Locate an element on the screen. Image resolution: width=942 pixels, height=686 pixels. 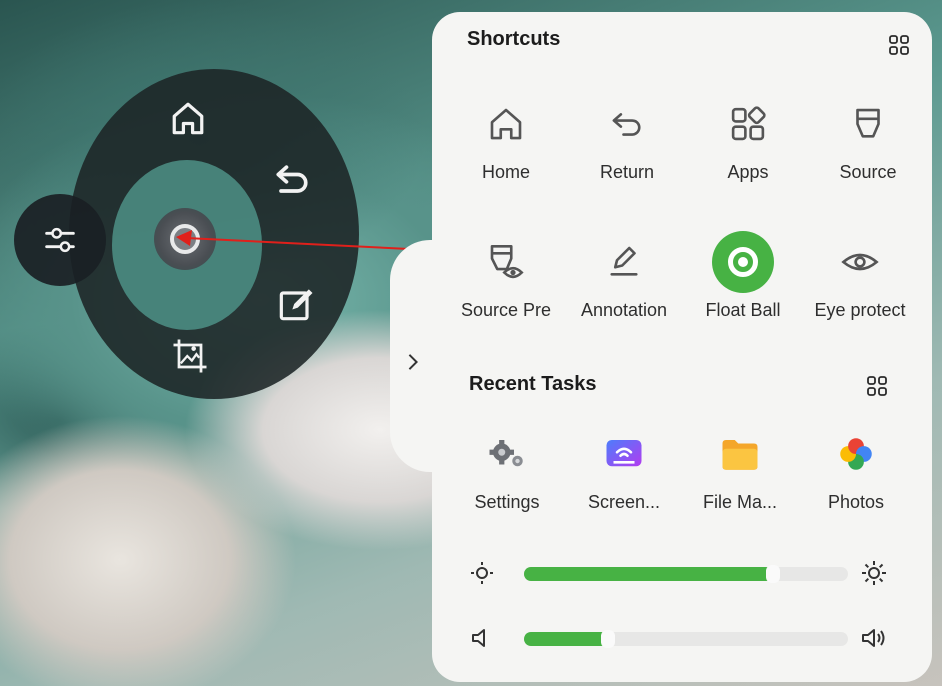
recent-task-settings: Settings is located at coordinates (507, 467).